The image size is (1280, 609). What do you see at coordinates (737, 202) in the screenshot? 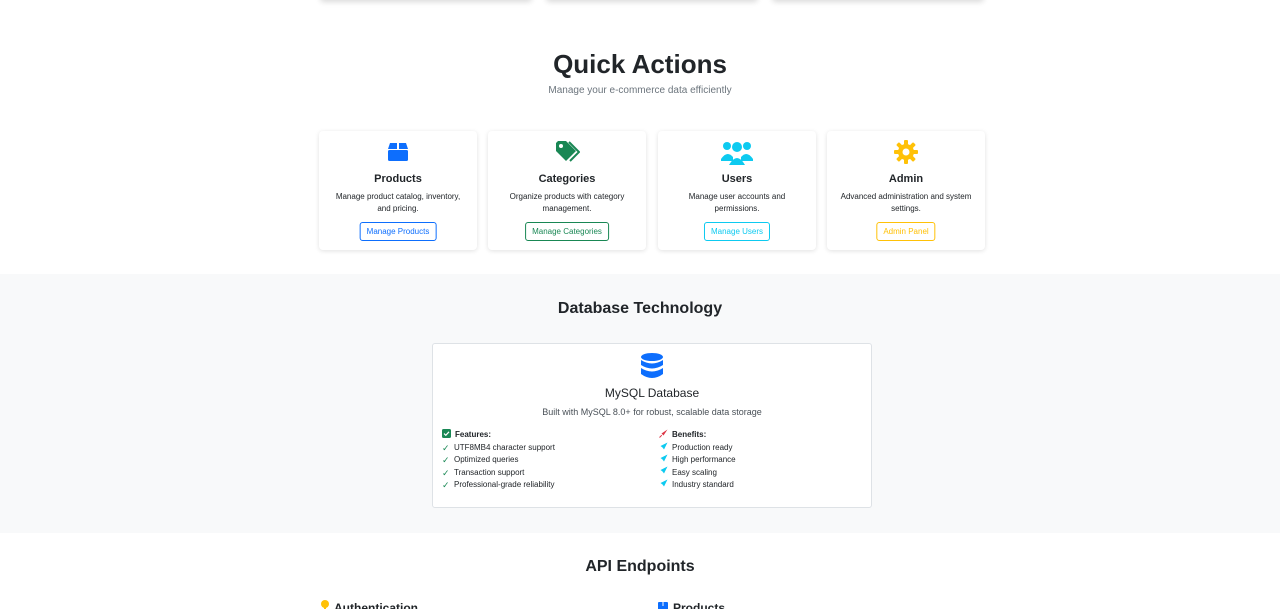
I see `users-card-description: Manage user accounts and permissions.` at bounding box center [737, 202].